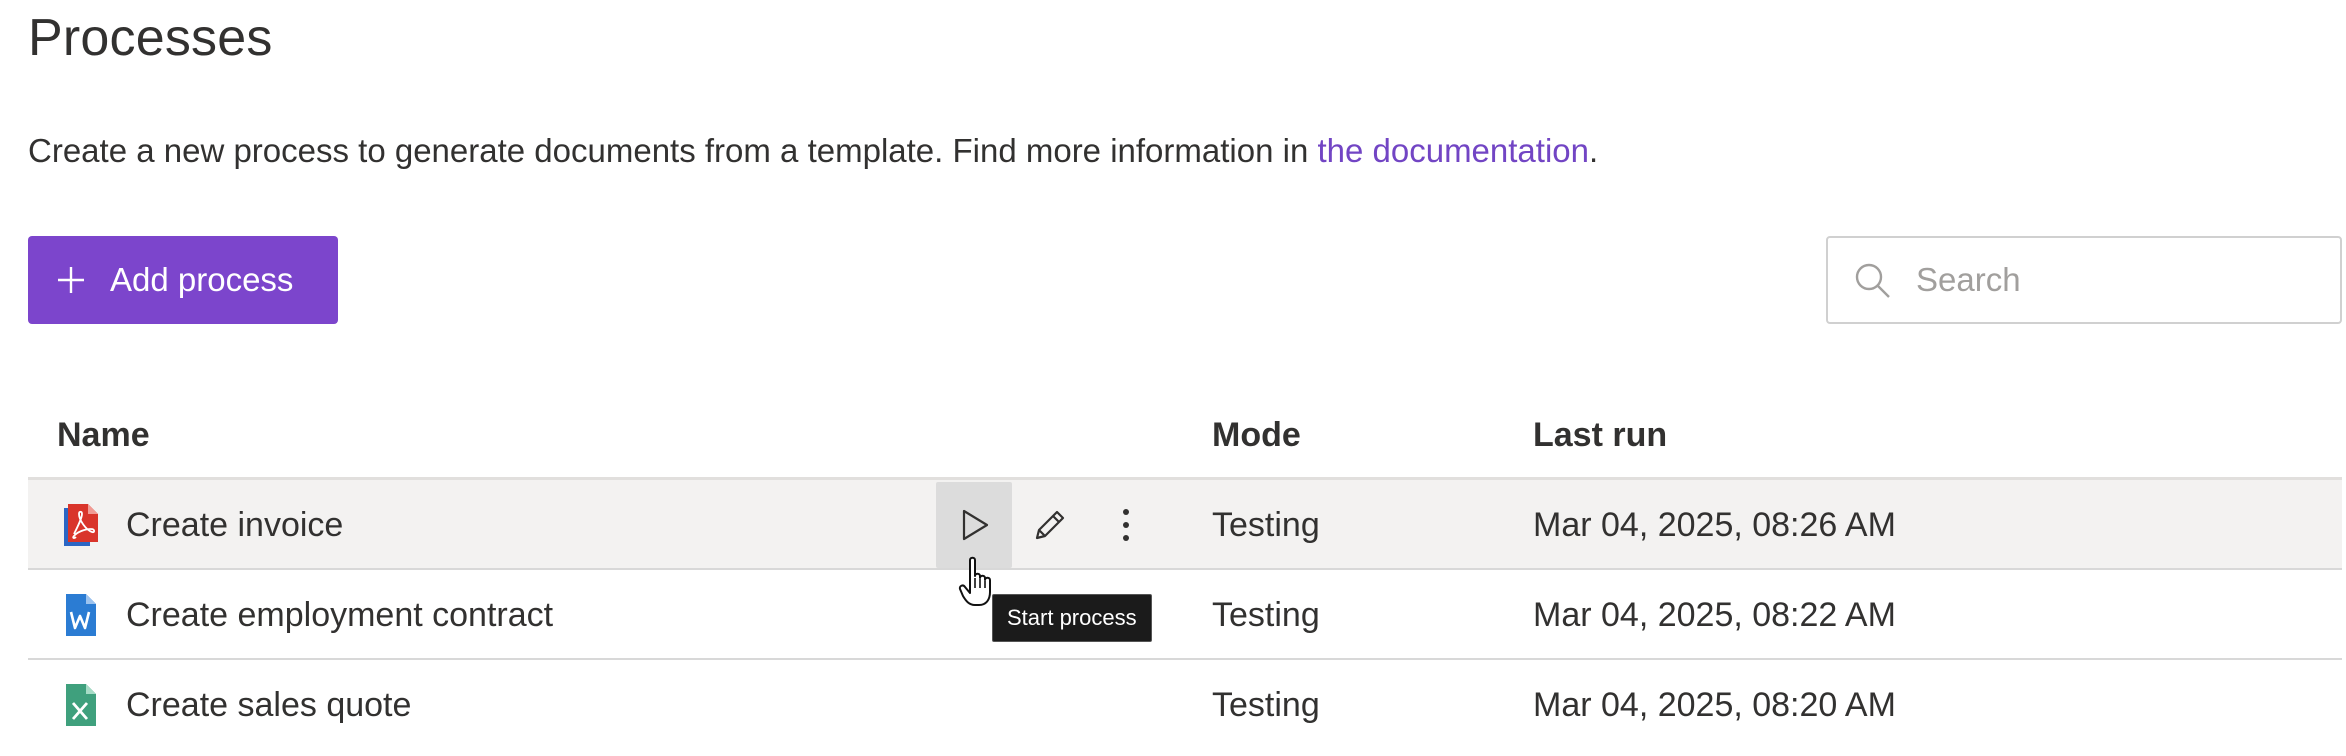 Image resolution: width=2346 pixels, height=756 pixels. I want to click on column-header-name: Name, so click(103, 435).